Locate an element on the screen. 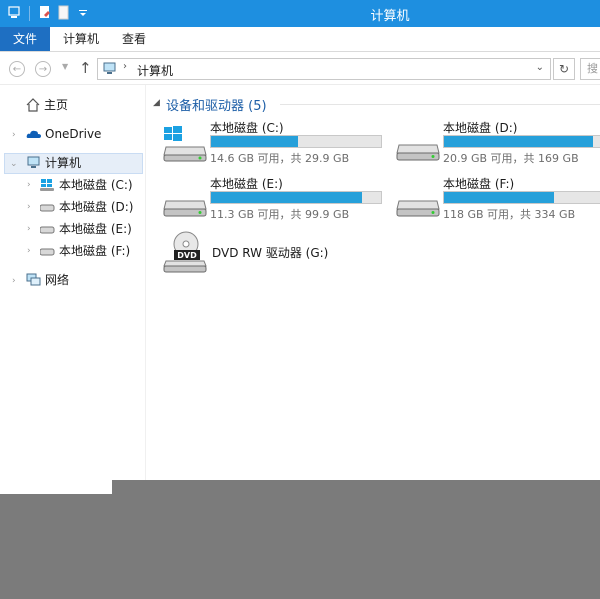  up-button: ↑ is located at coordinates (85, 68).